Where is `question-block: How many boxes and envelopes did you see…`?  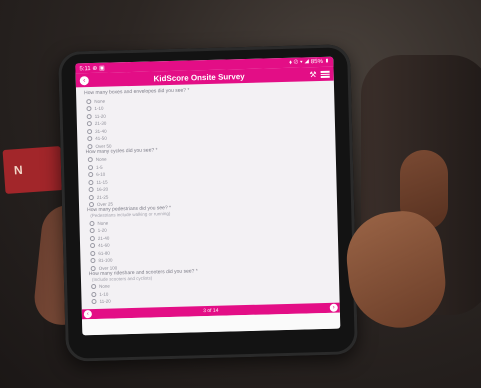
question-block: How many boxes and envelopes did you see… is located at coordinates (205, 116).